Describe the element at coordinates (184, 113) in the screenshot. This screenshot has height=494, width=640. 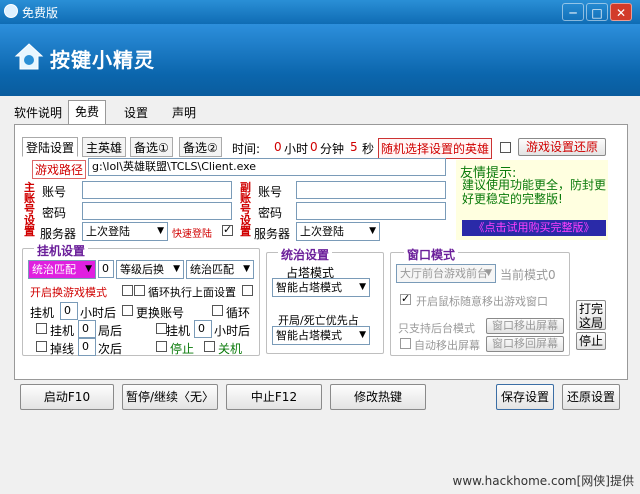
I see `tab-statement: 声明` at that location.